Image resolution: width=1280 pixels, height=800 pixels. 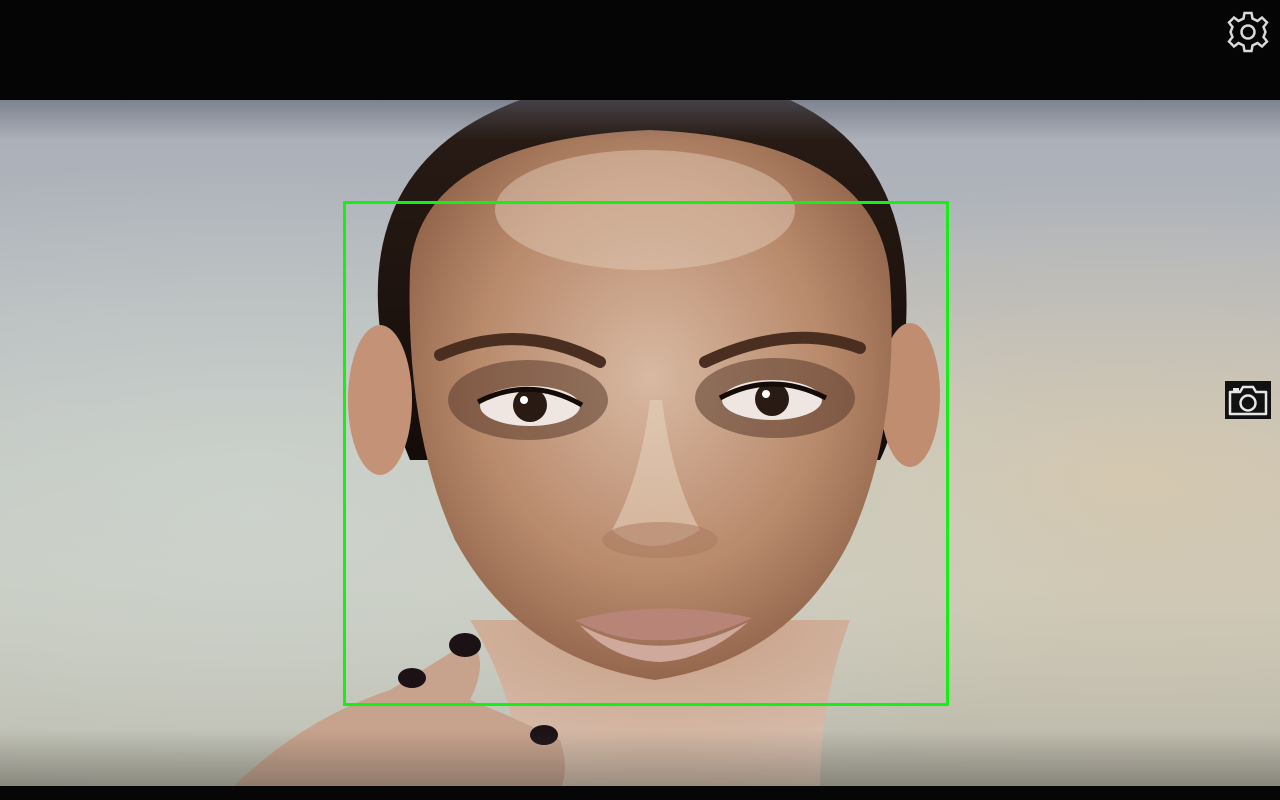 I want to click on camera-icon, so click(x=1248, y=400).